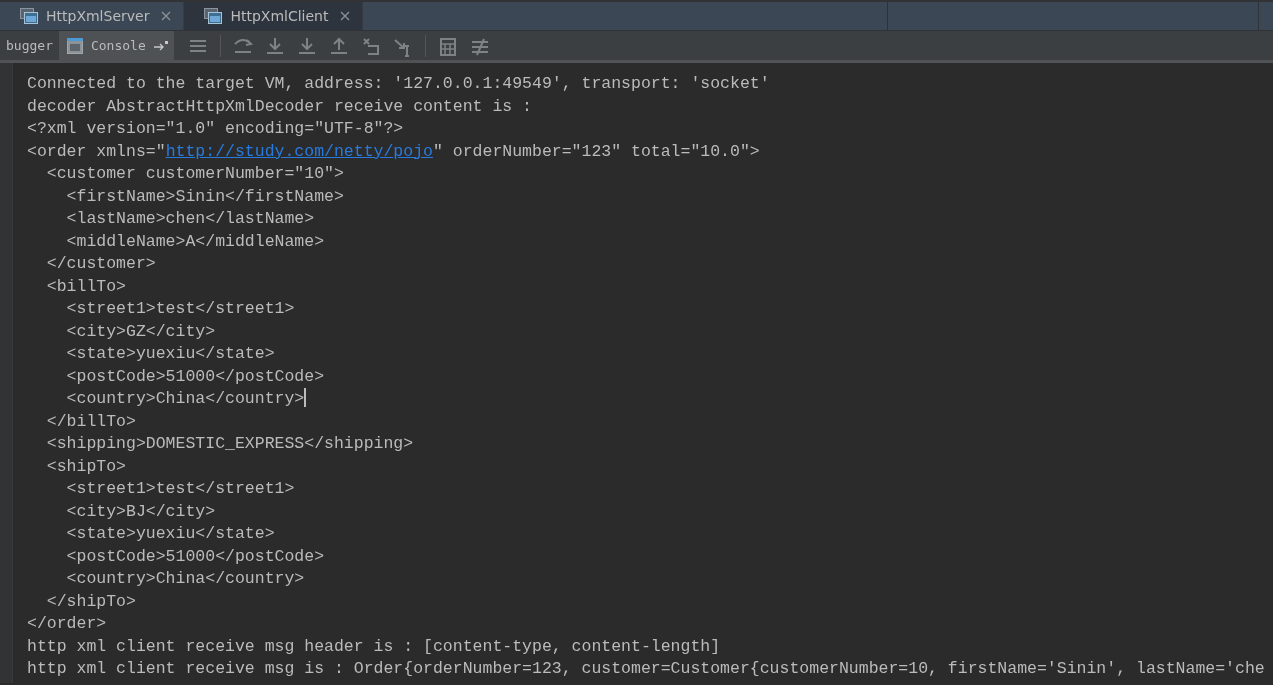 The height and width of the screenshot is (685, 1273). Describe the element at coordinates (67, 624) in the screenshot. I see `console-line: </order>` at that location.